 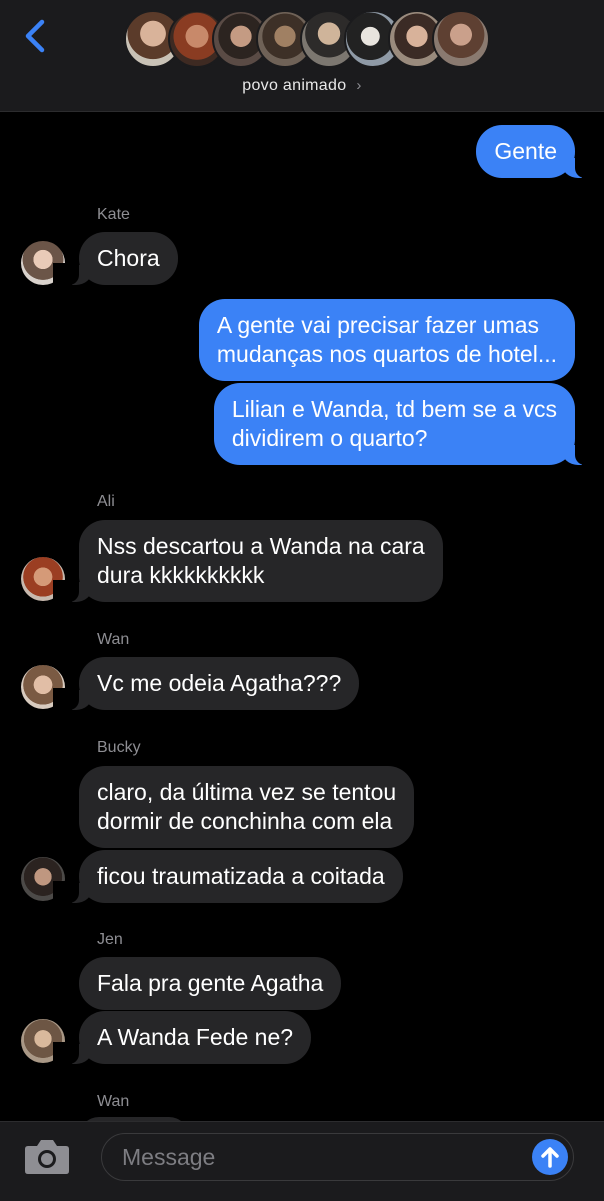 I want to click on message-bubble-incoming: ficou traumatizada a coitada, so click(x=228, y=876).